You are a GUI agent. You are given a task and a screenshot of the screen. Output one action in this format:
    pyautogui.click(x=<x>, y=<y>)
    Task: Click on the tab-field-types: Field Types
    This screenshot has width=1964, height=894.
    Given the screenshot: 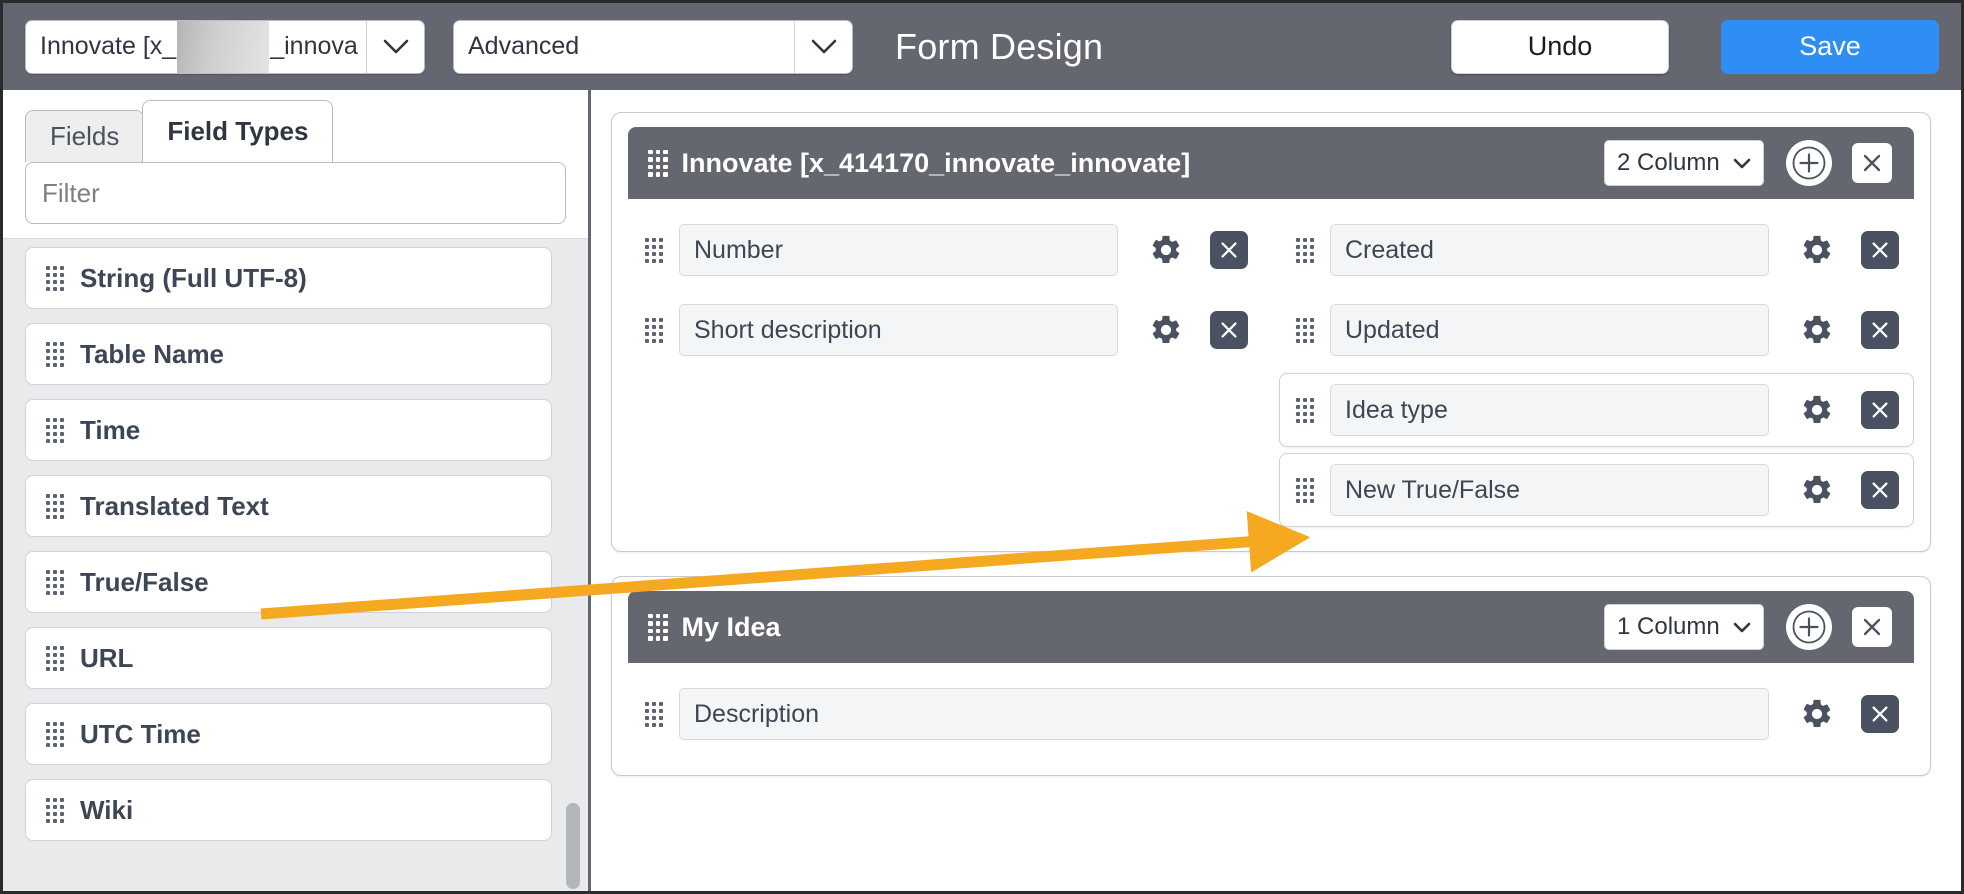 What is the action you would take?
    pyautogui.click(x=238, y=131)
    